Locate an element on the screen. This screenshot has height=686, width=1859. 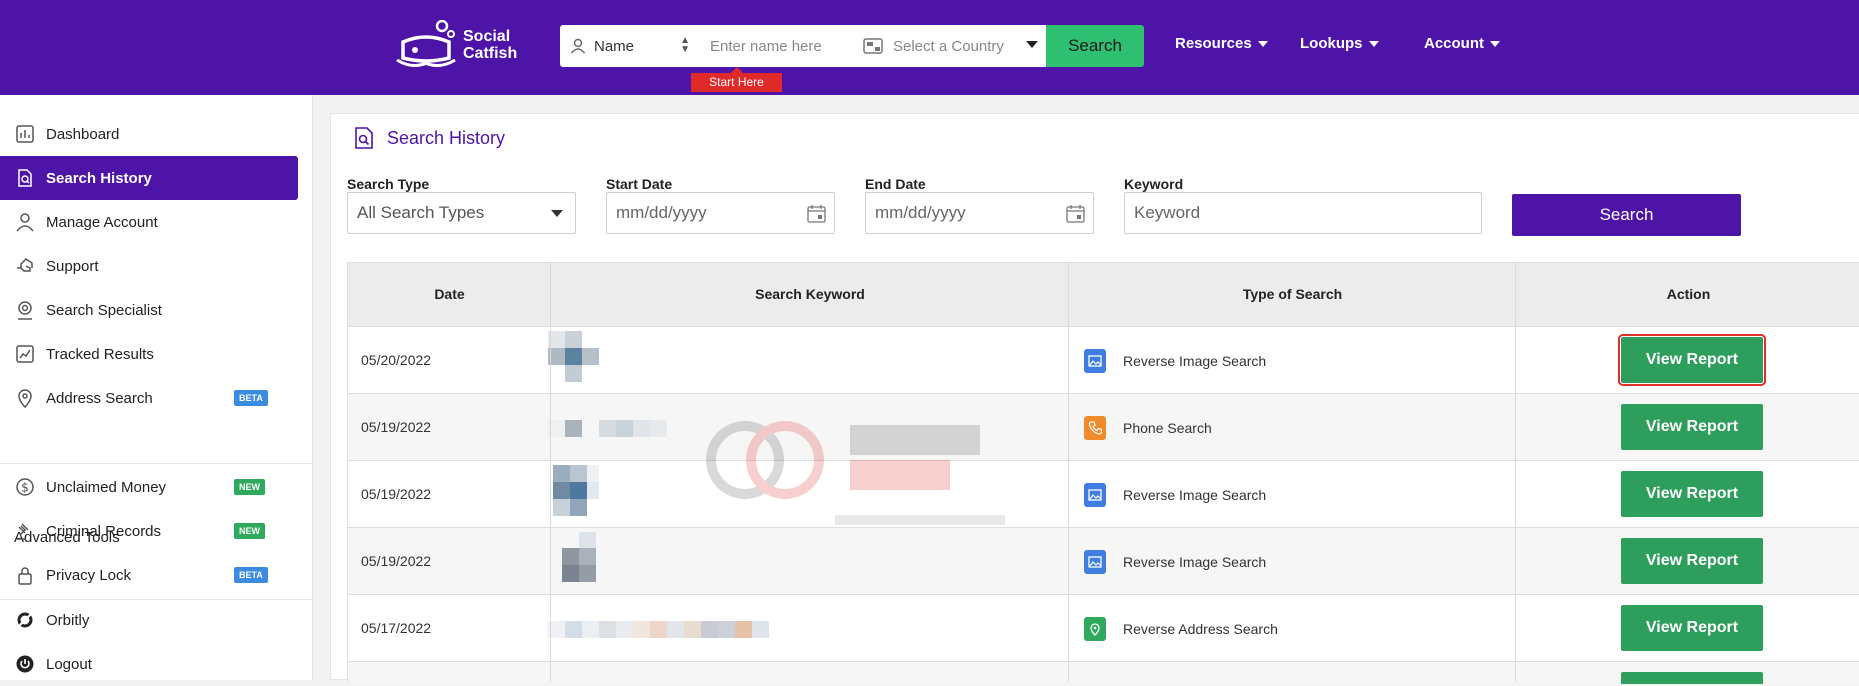
sidebar-item-label: Logout is located at coordinates (69, 664).